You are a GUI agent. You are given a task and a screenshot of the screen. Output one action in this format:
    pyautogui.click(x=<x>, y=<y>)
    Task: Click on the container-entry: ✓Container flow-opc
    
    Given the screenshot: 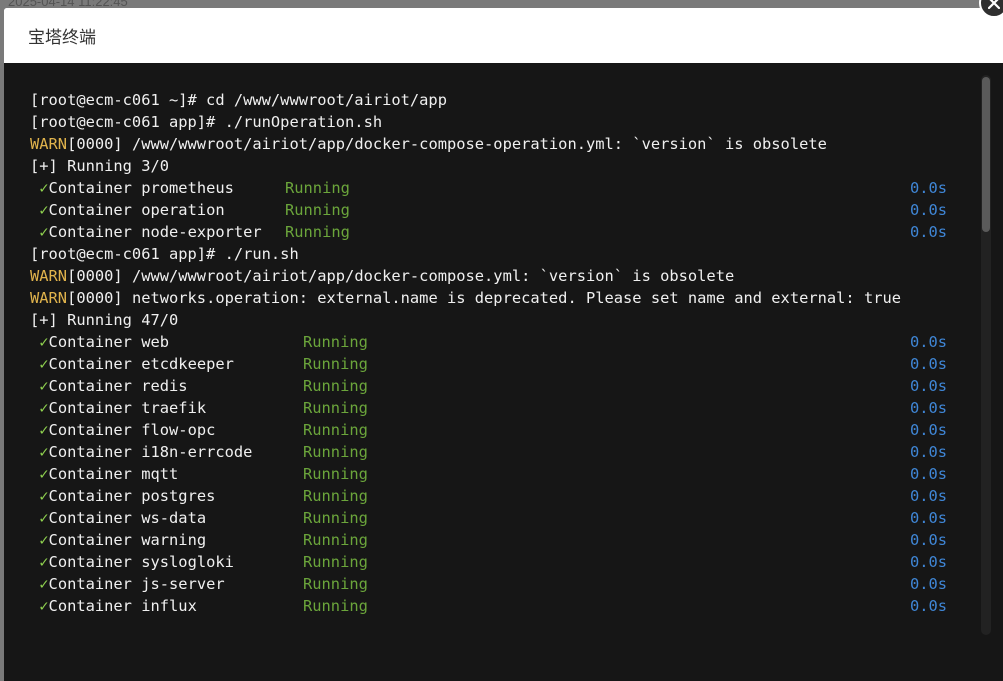 What is the action you would take?
    pyautogui.click(x=122, y=430)
    